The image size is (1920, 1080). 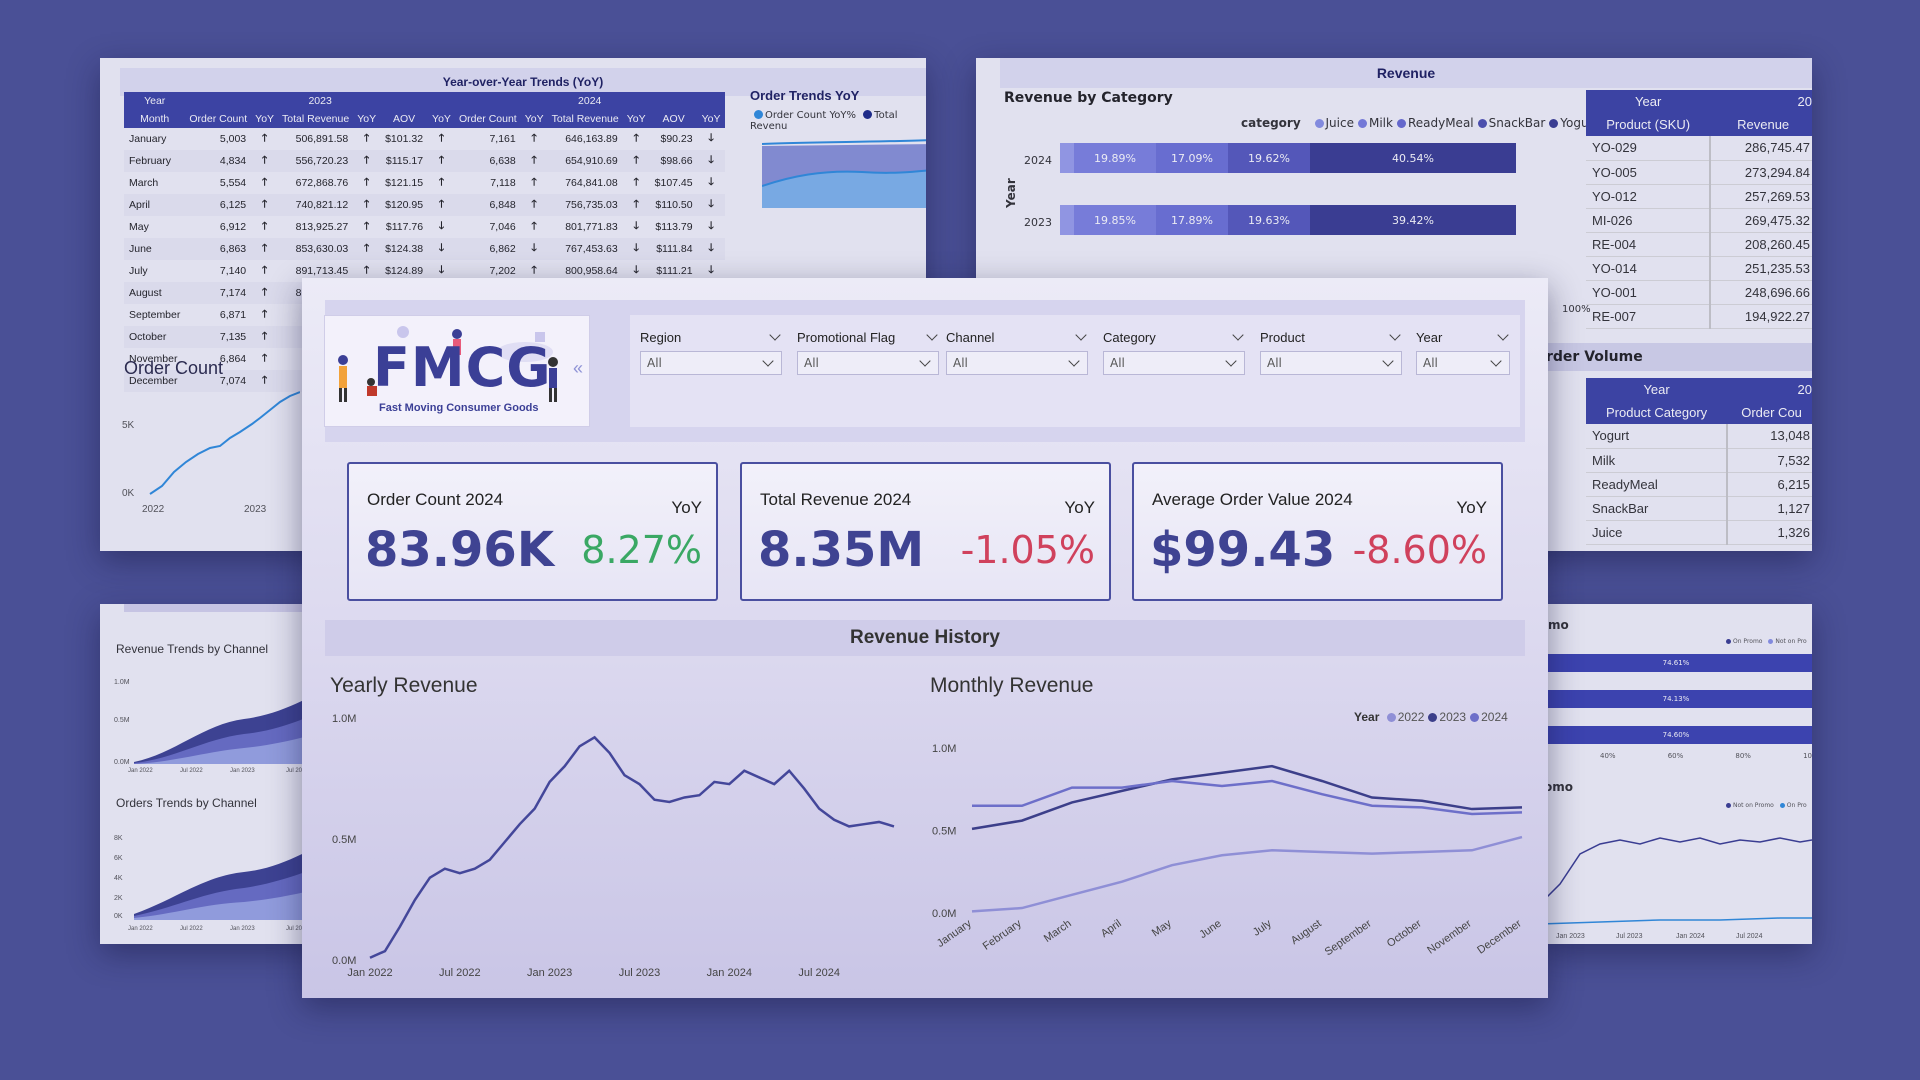 I want to click on promo-title-1: mo, so click(x=1558, y=625).